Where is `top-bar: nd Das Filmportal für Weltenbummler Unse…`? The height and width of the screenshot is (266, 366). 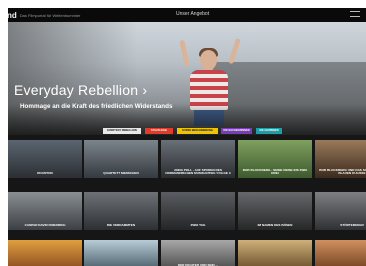
top-bar: nd Das Filmportal für Weltenbummler Unse… is located at coordinates (187, 15).